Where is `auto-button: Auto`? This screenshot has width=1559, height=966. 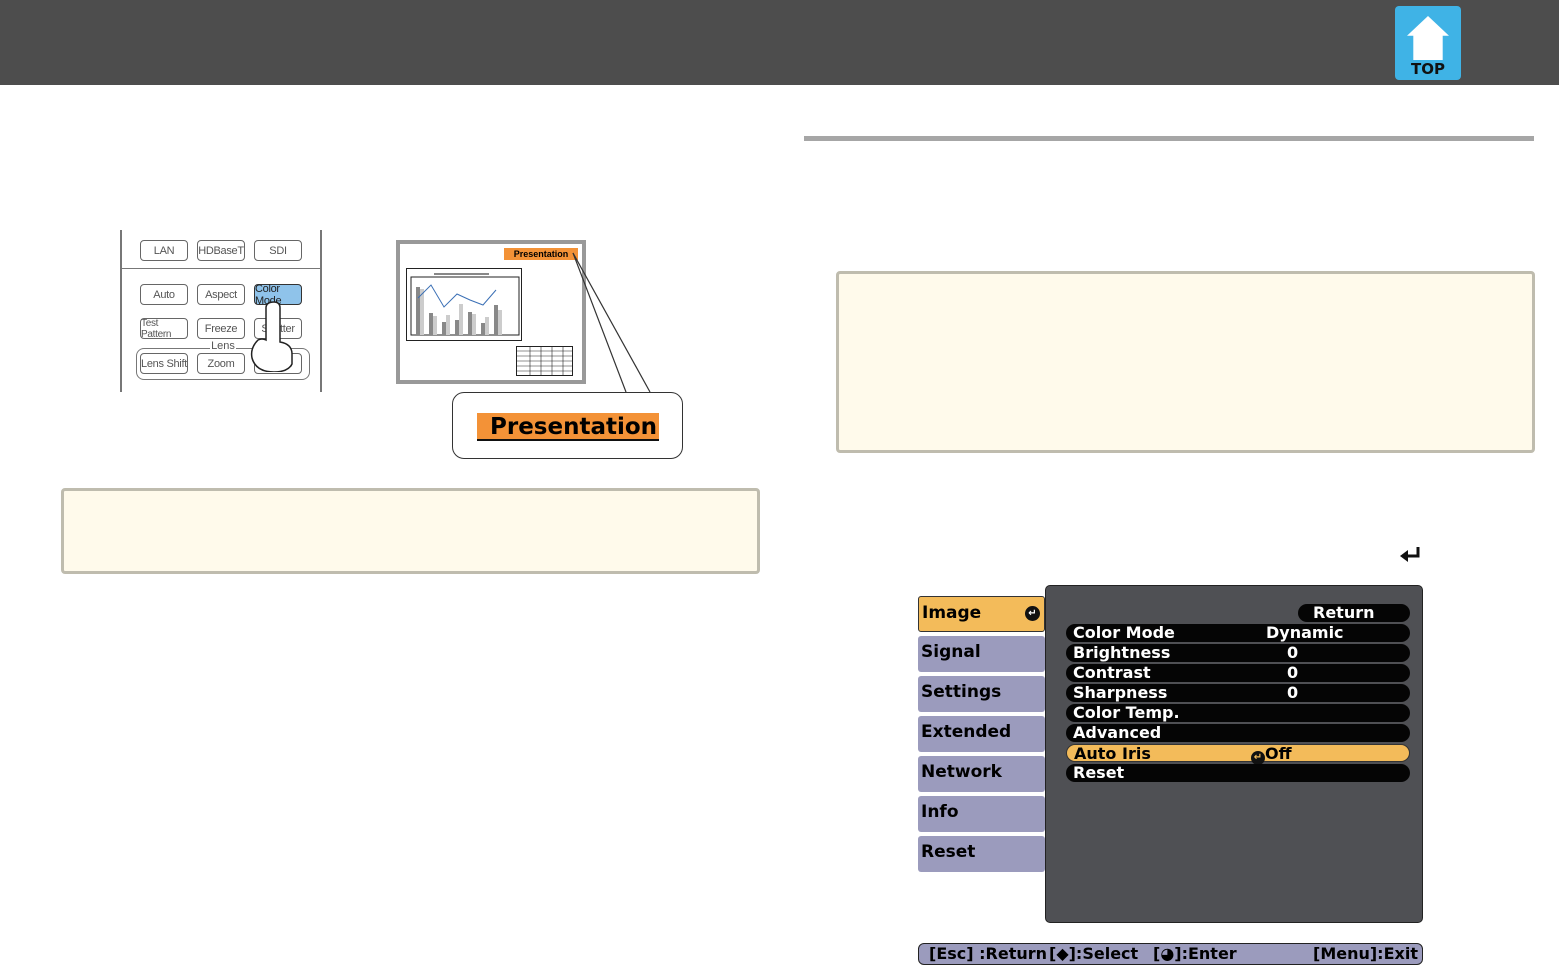
auto-button: Auto is located at coordinates (164, 294).